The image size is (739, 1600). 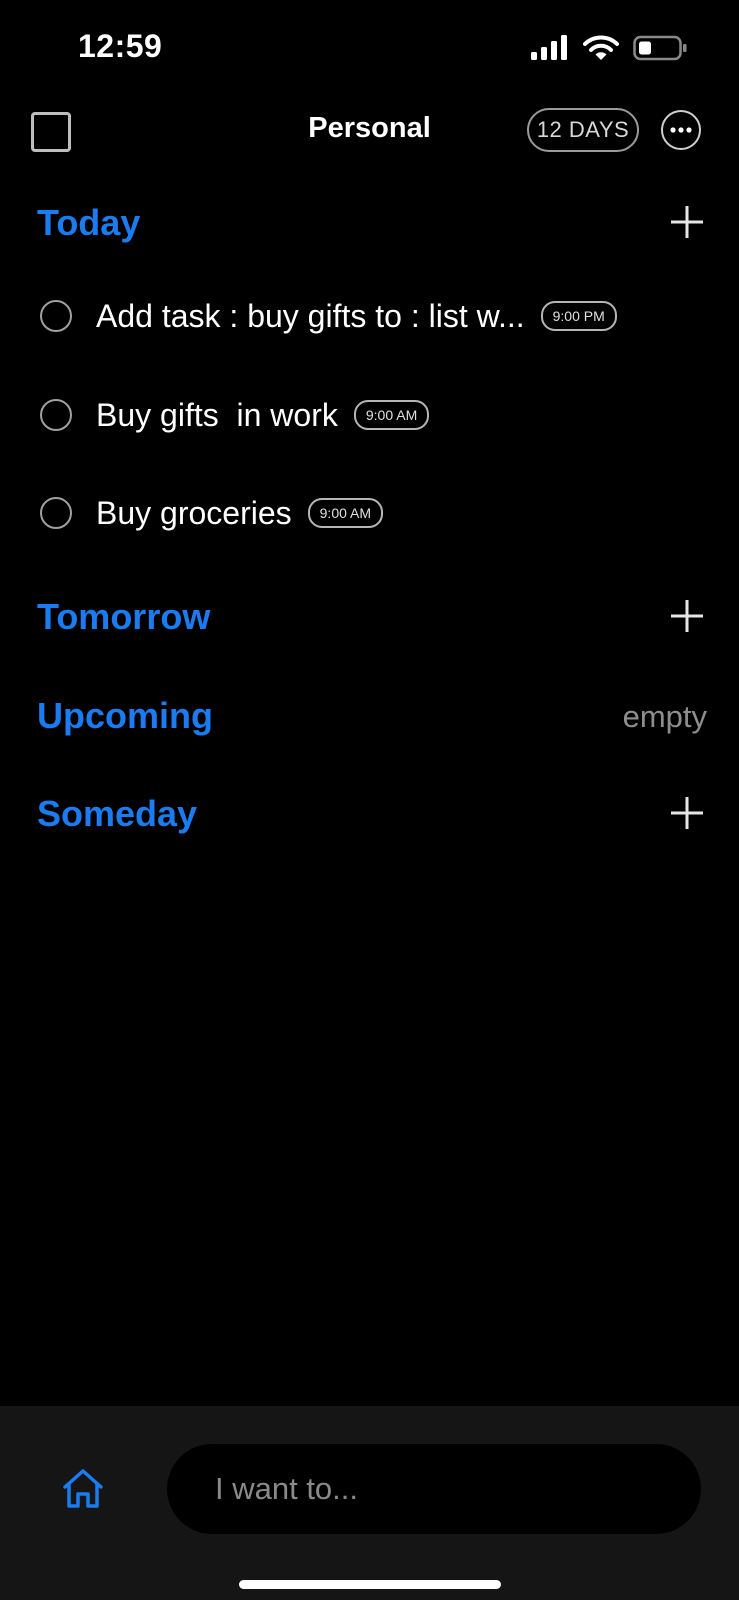 I want to click on home-icon, so click(x=83, y=1488).